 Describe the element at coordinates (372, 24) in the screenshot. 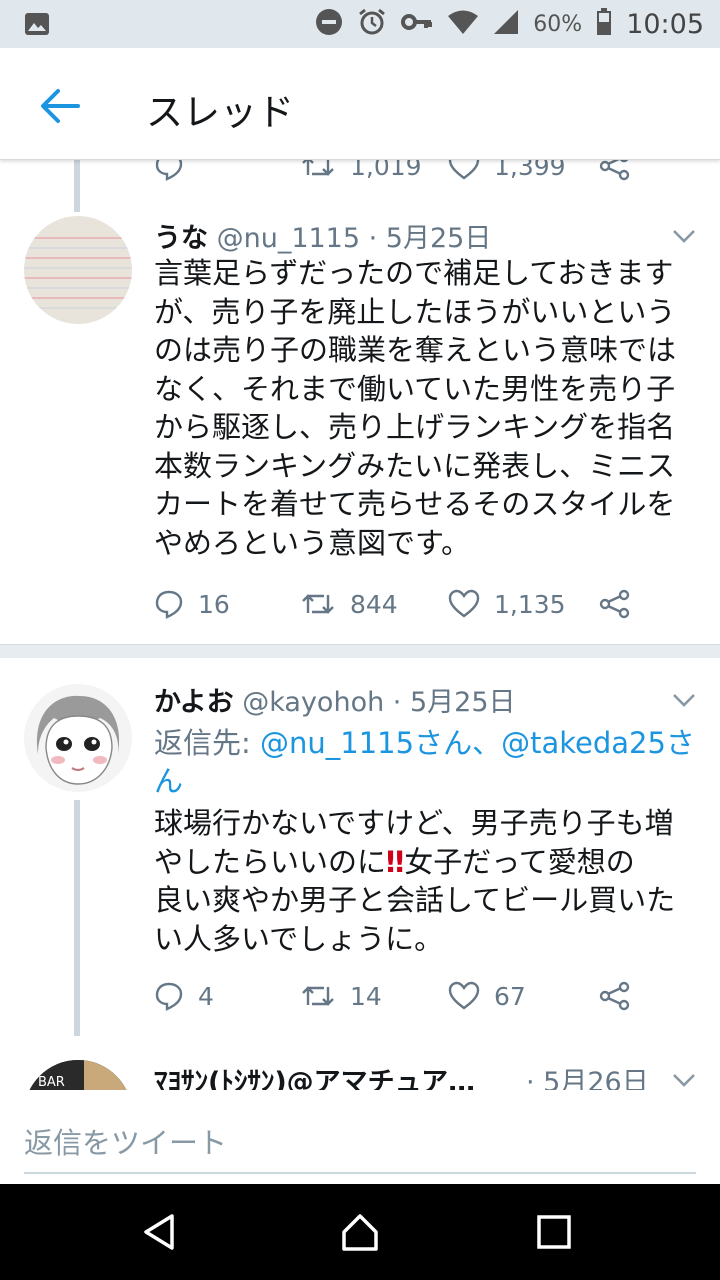

I see `alarm-icon` at that location.